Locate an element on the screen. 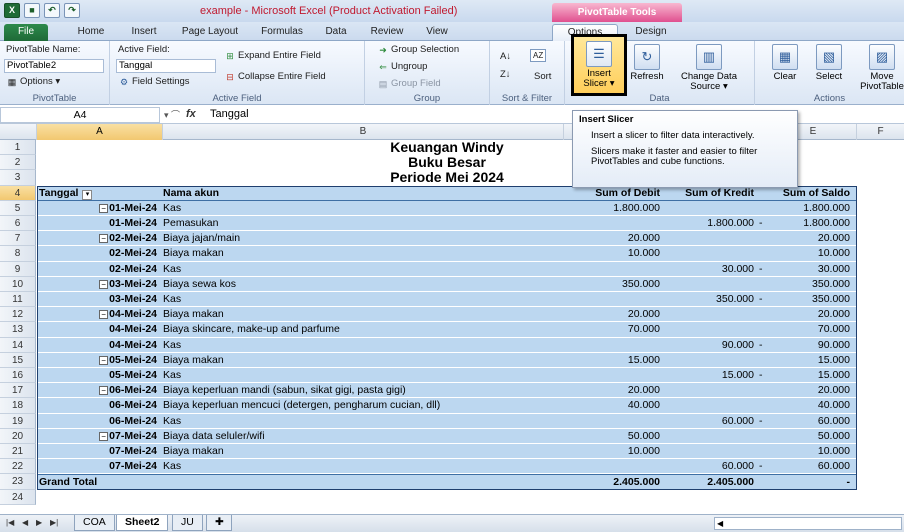 This screenshot has width=904, height=532. cell-tanggal: −05-Mei-24 is located at coordinates (99, 360).